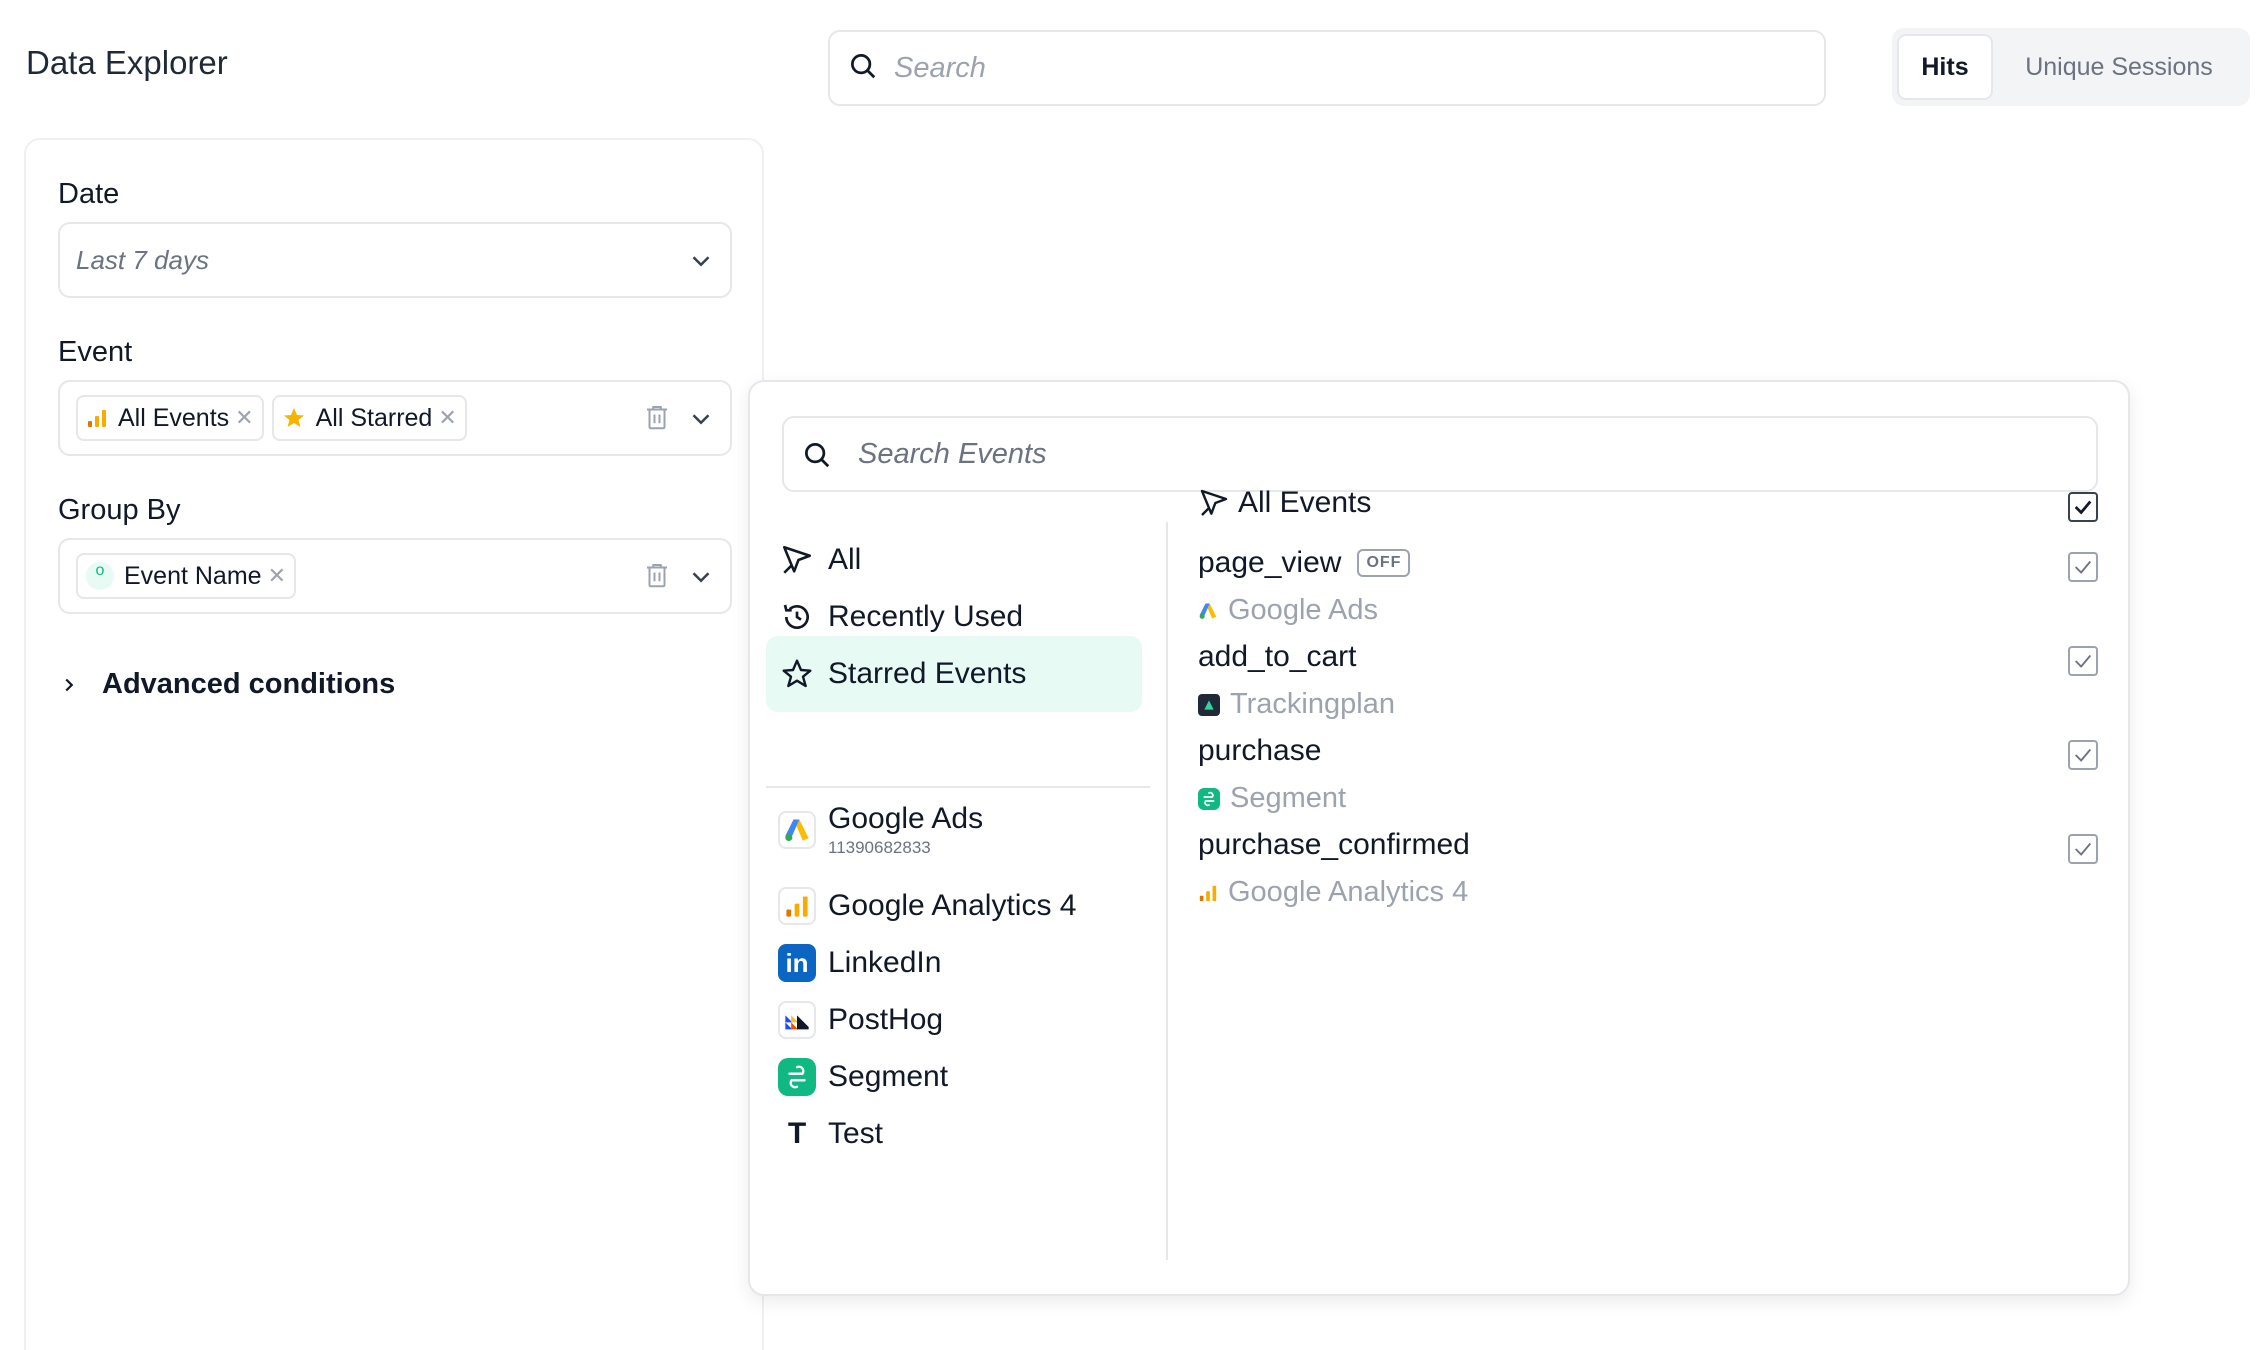 Image resolution: width=2262 pixels, height=1350 pixels. Describe the element at coordinates (174, 417) in the screenshot. I see `chip-label: All Events` at that location.